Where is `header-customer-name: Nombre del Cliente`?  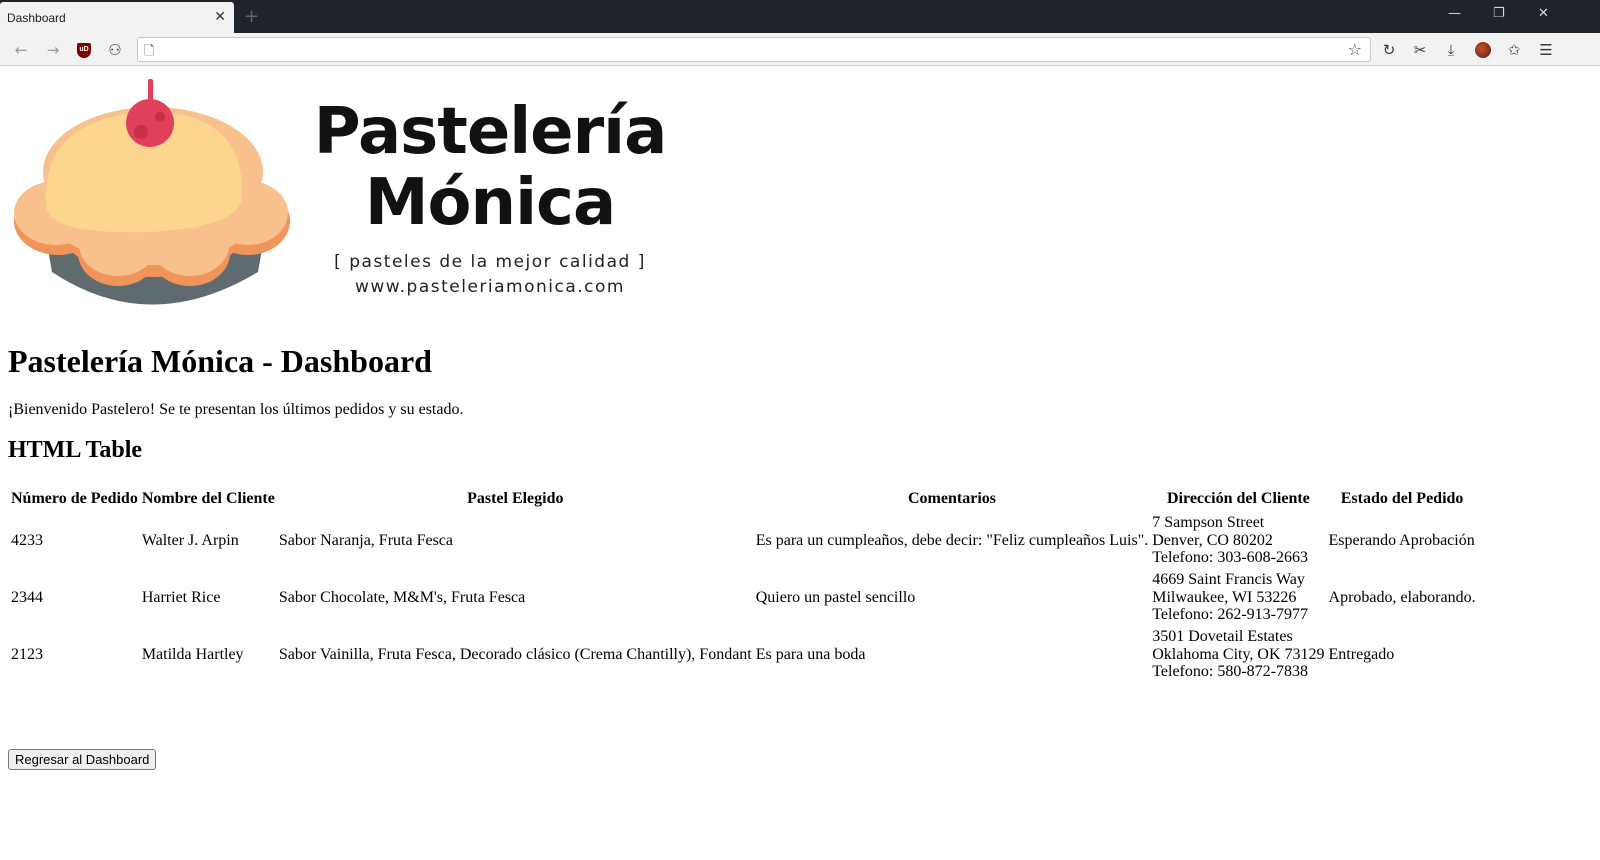 header-customer-name: Nombre del Cliente is located at coordinates (208, 498).